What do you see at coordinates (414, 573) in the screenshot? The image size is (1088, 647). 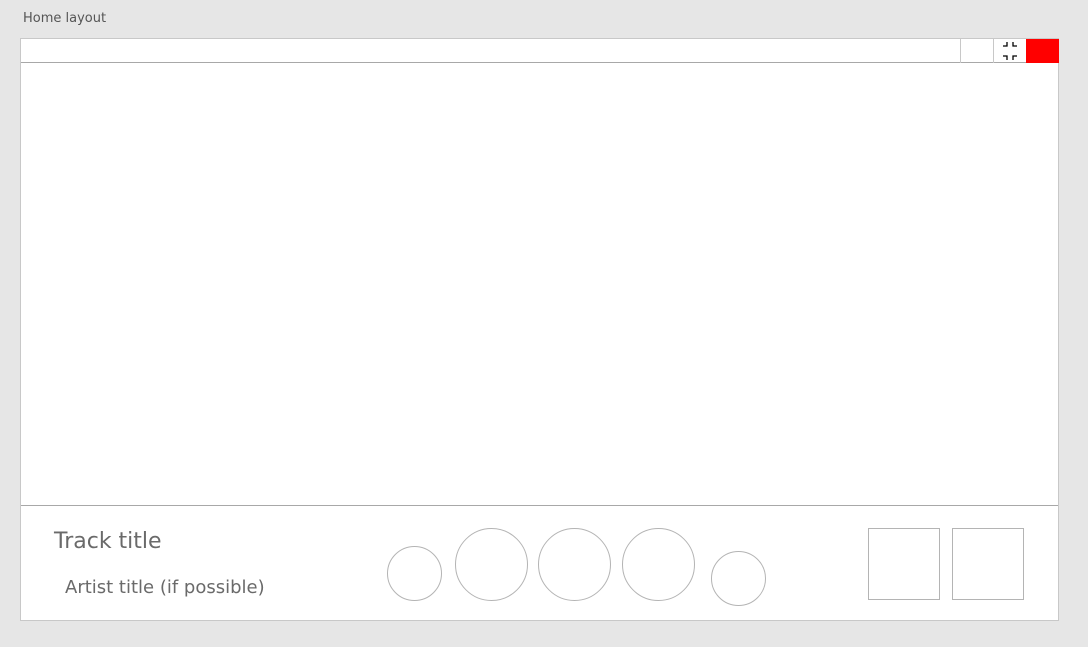 I see `shuffle-button` at bounding box center [414, 573].